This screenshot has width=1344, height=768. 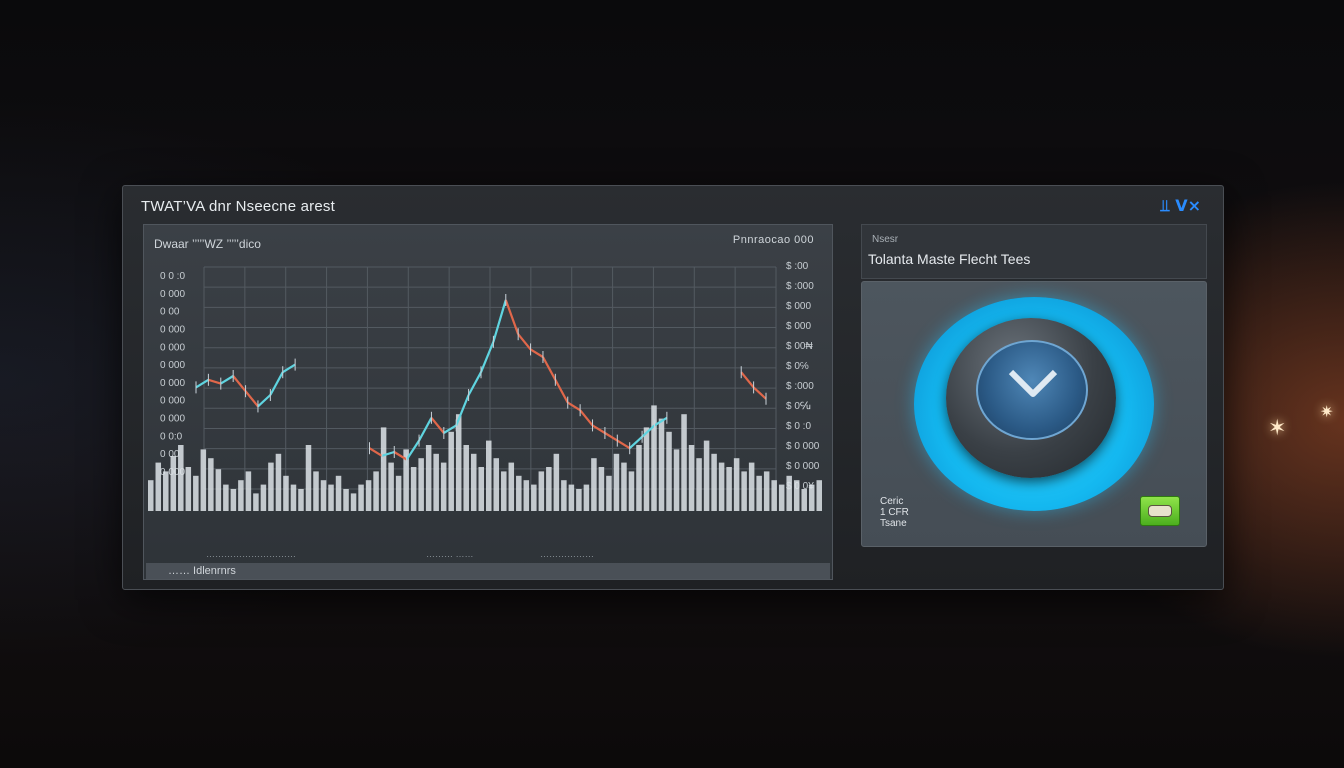 What do you see at coordinates (1181, 206) in the screenshot?
I see `brand-logo: ⫫ V⨯` at bounding box center [1181, 206].